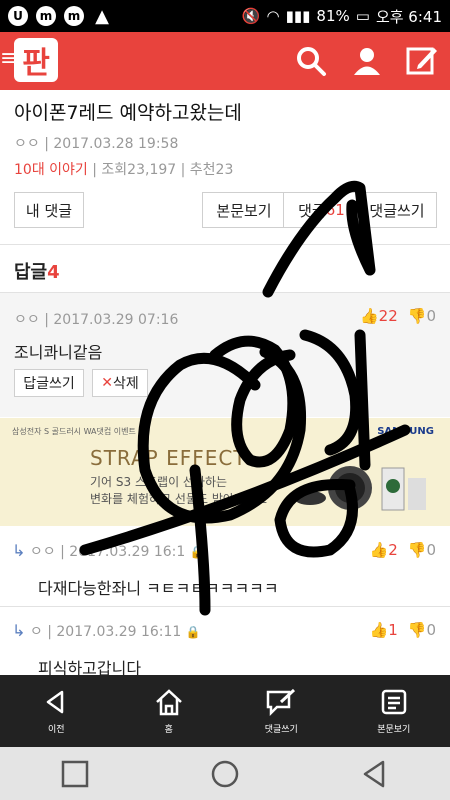 This screenshot has width=450, height=800. I want to click on comment-text: 다재다능한좌니 ㅋㅌㅋㅌㅋㅋㅋㅋㅋ, so click(158, 588).